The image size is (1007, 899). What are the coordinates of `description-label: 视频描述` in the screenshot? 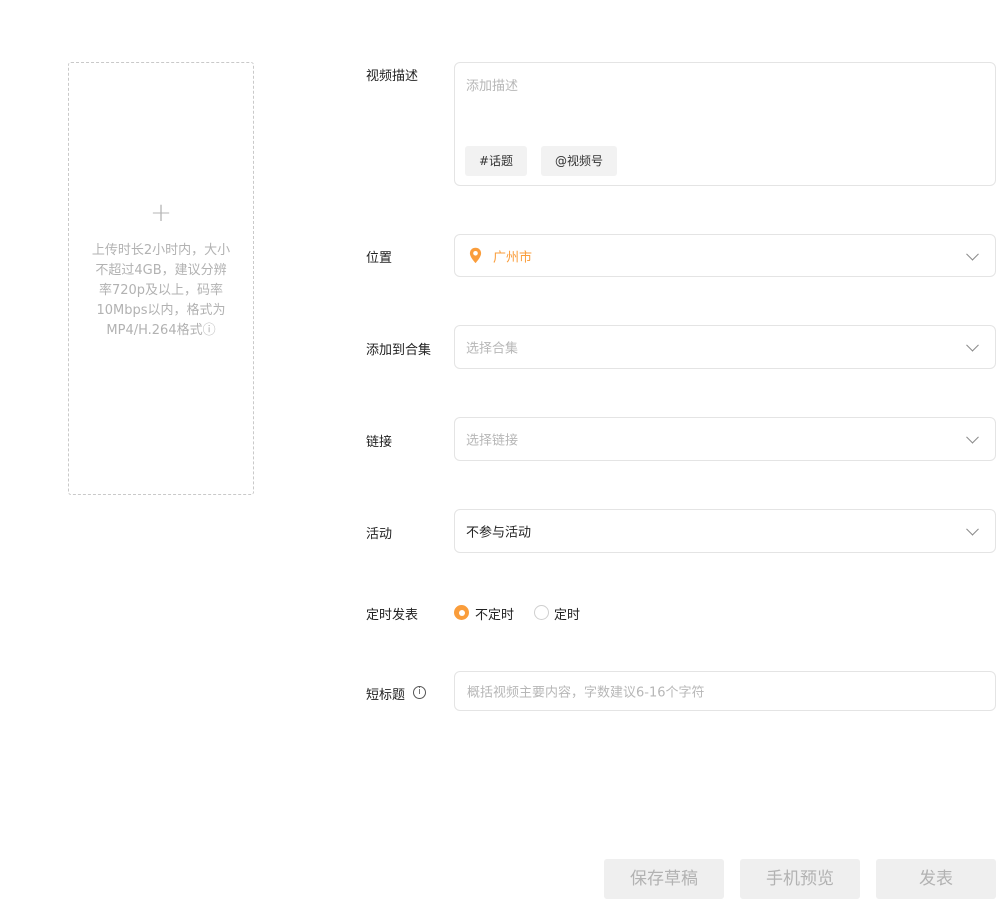 It's located at (392, 76).